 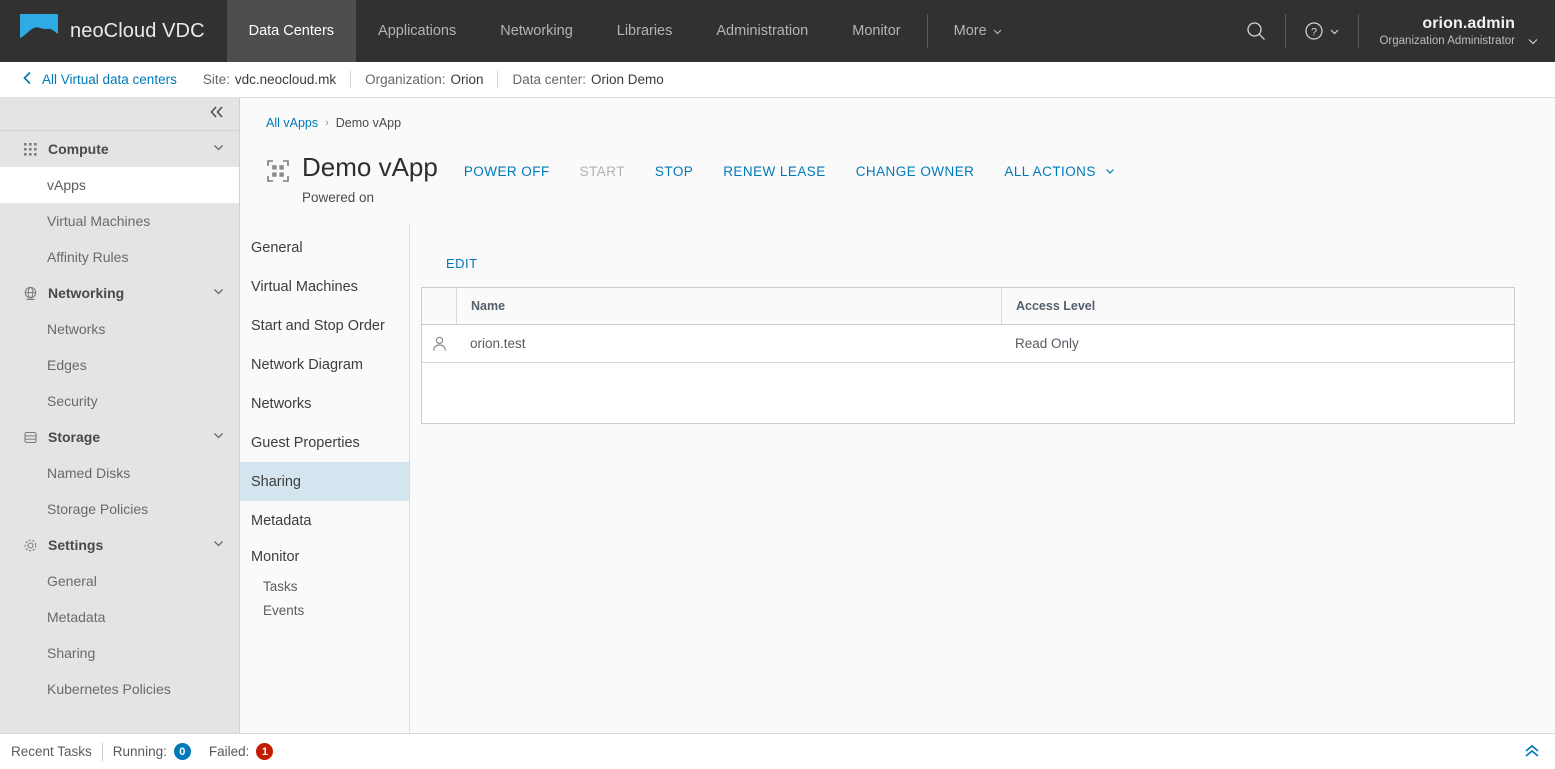 I want to click on edit-button: EDIT, so click(x=462, y=263).